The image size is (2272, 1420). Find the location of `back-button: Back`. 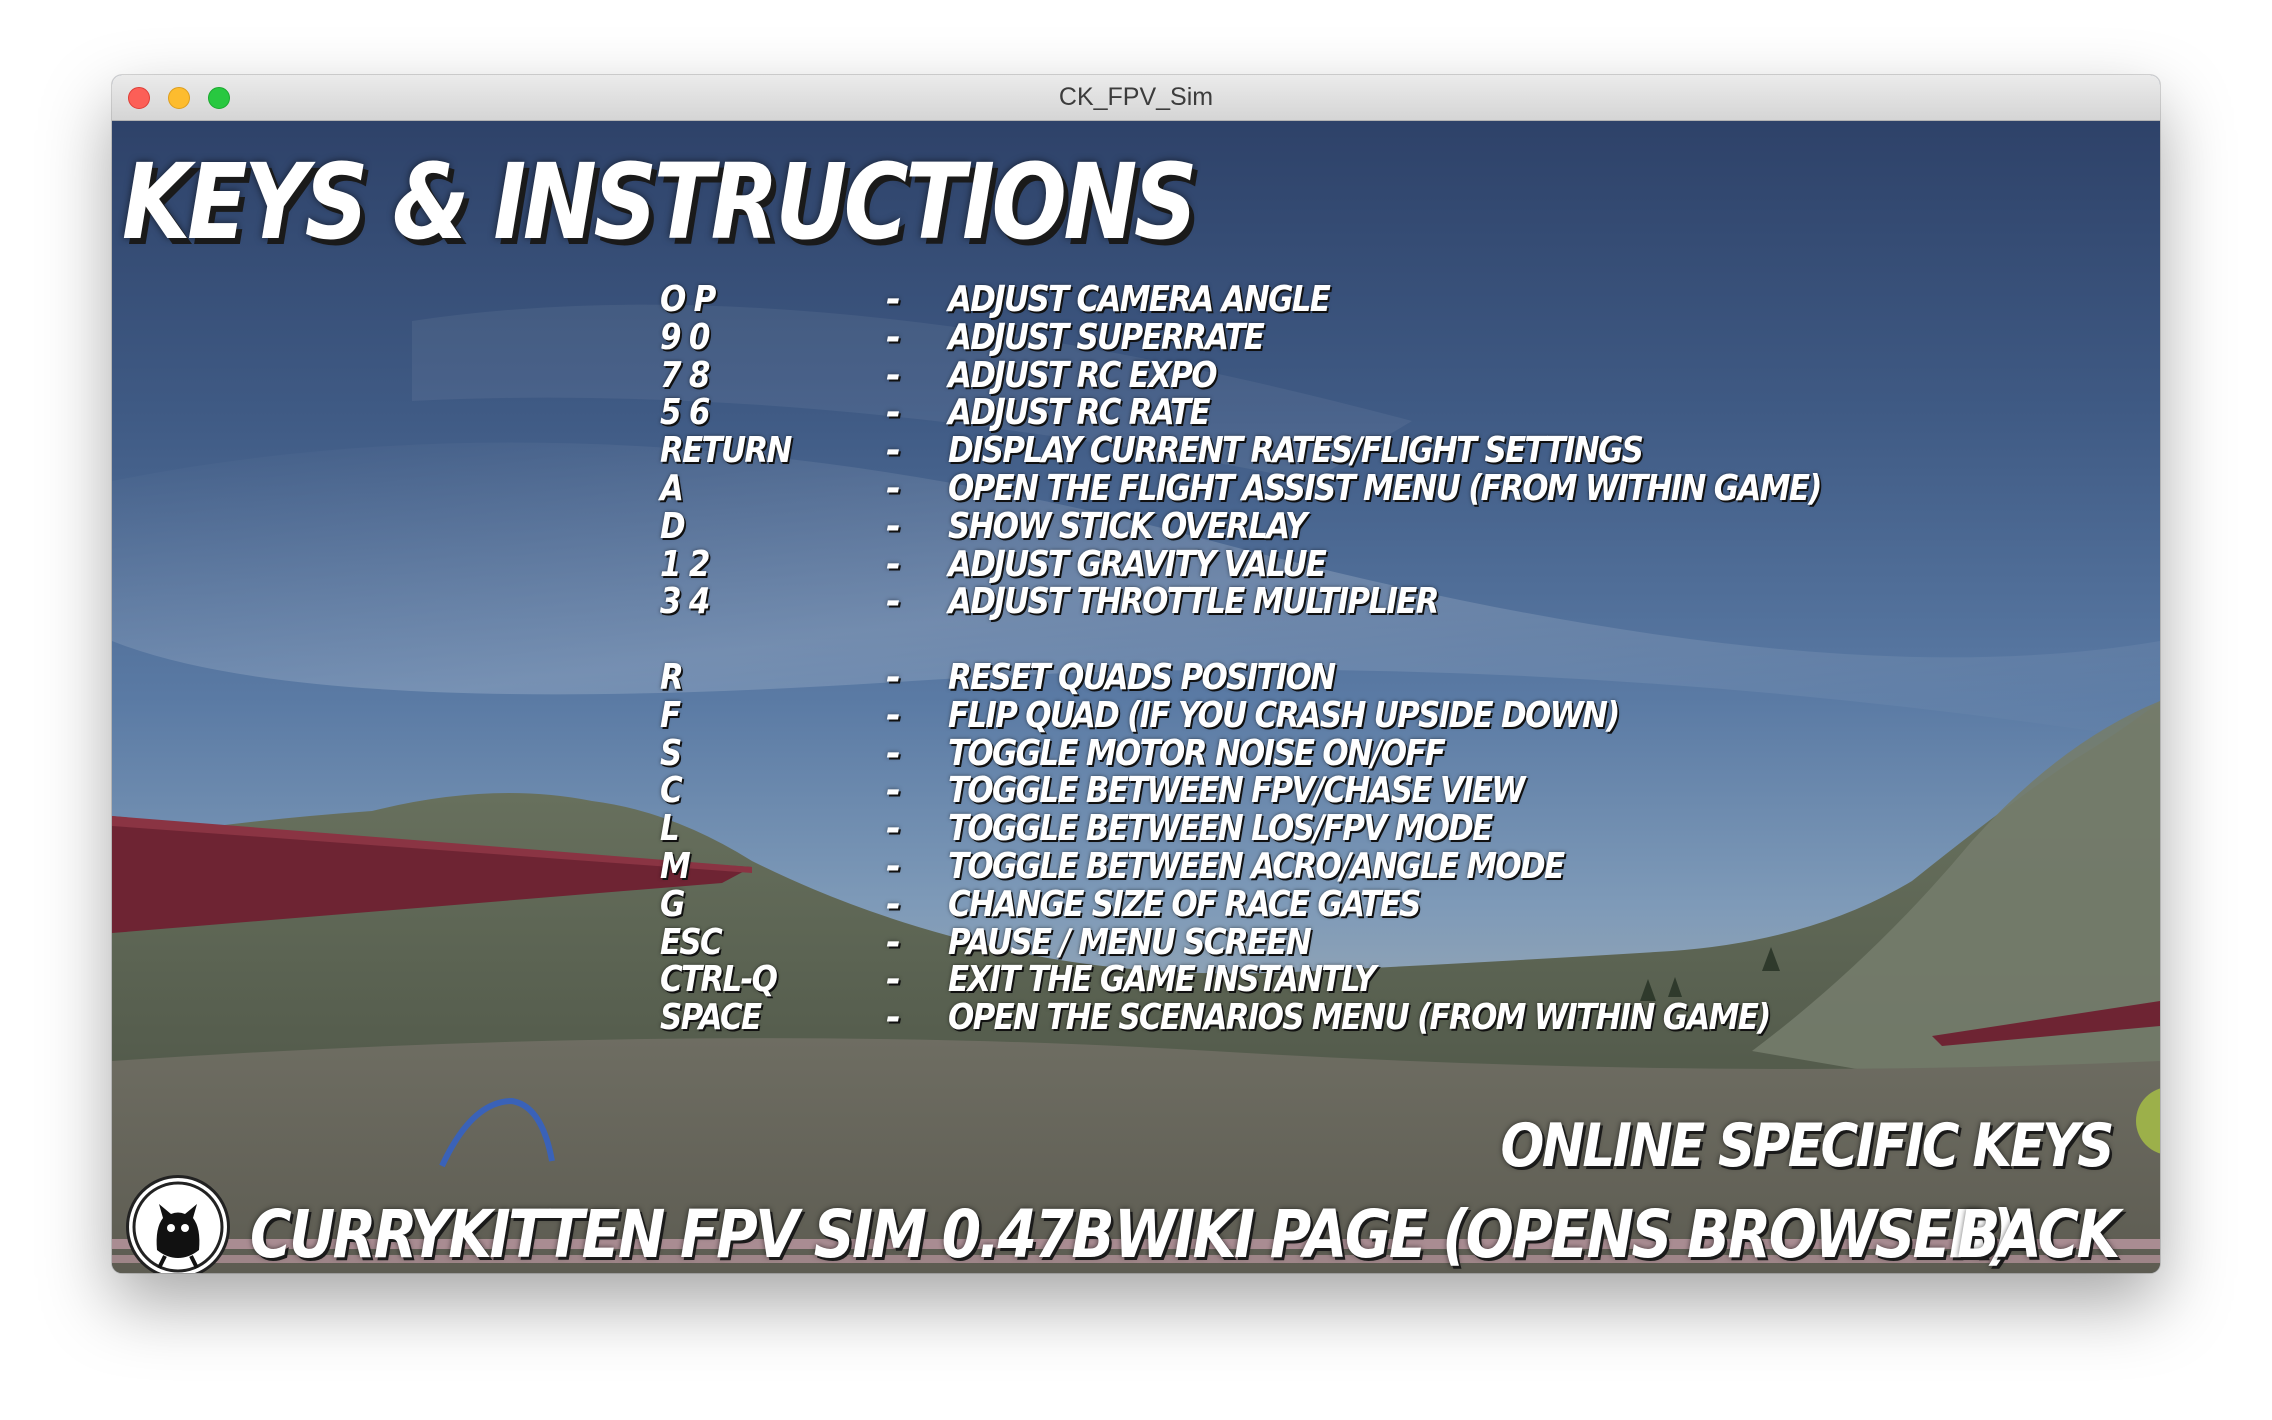

back-button: Back is located at coordinates (2038, 1234).